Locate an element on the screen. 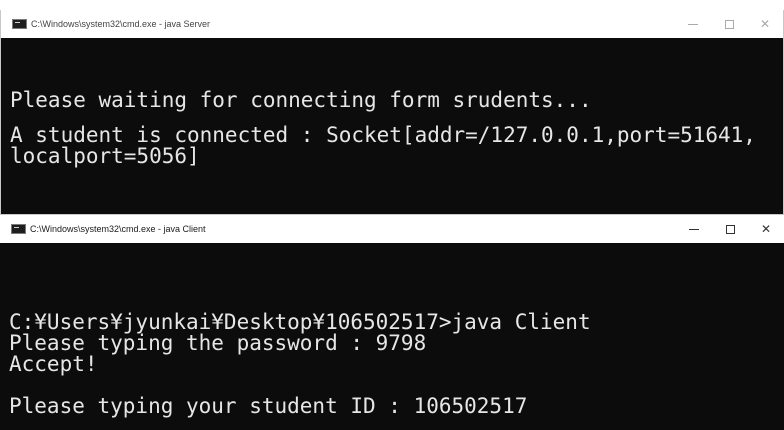  server-minimize-button is located at coordinates (693, 24).